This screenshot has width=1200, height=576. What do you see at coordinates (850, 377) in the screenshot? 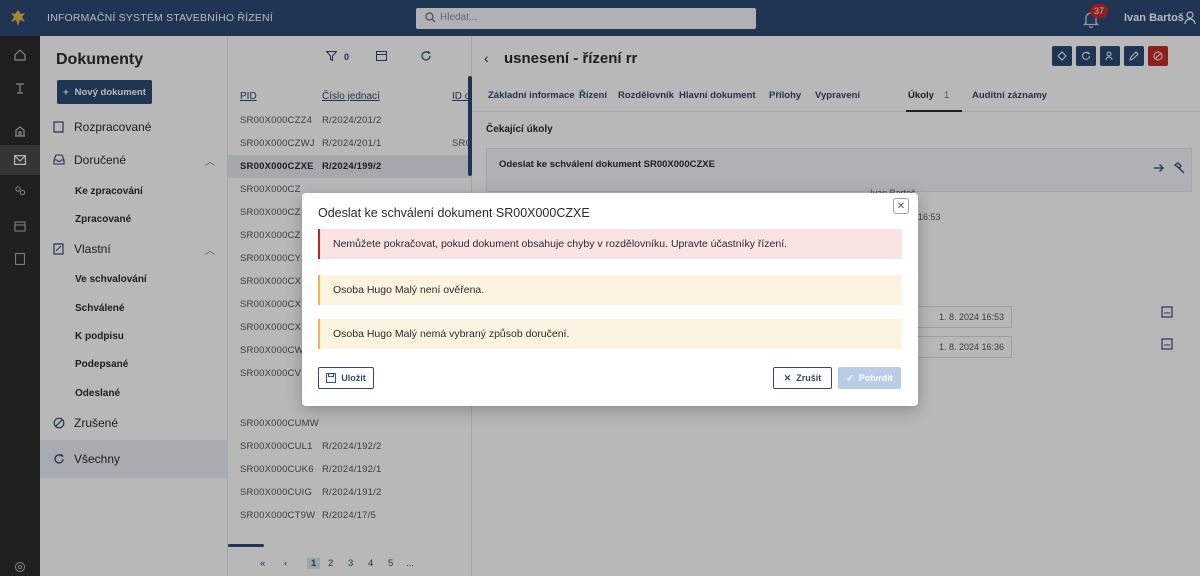
I see `check-icon: ✓` at bounding box center [850, 377].